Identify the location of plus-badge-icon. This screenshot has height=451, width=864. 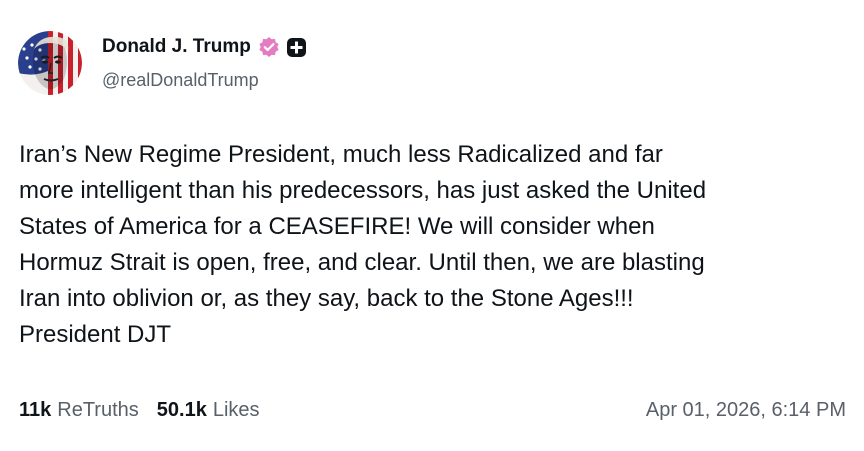
(296, 47).